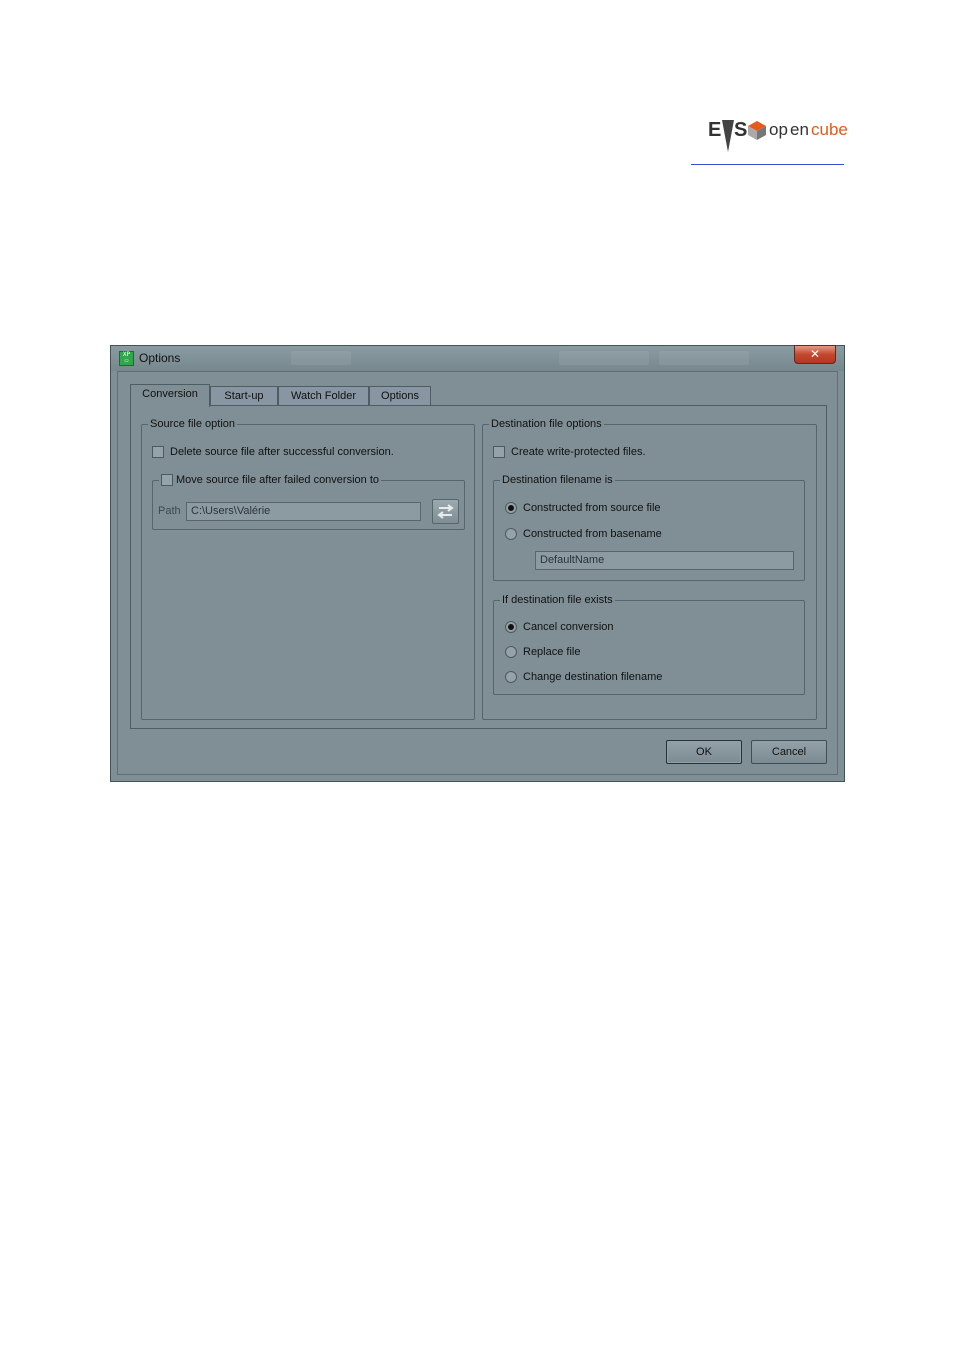 This screenshot has height=1351, width=954. What do you see at coordinates (815, 354) in the screenshot?
I see `close-button: ✕` at bounding box center [815, 354].